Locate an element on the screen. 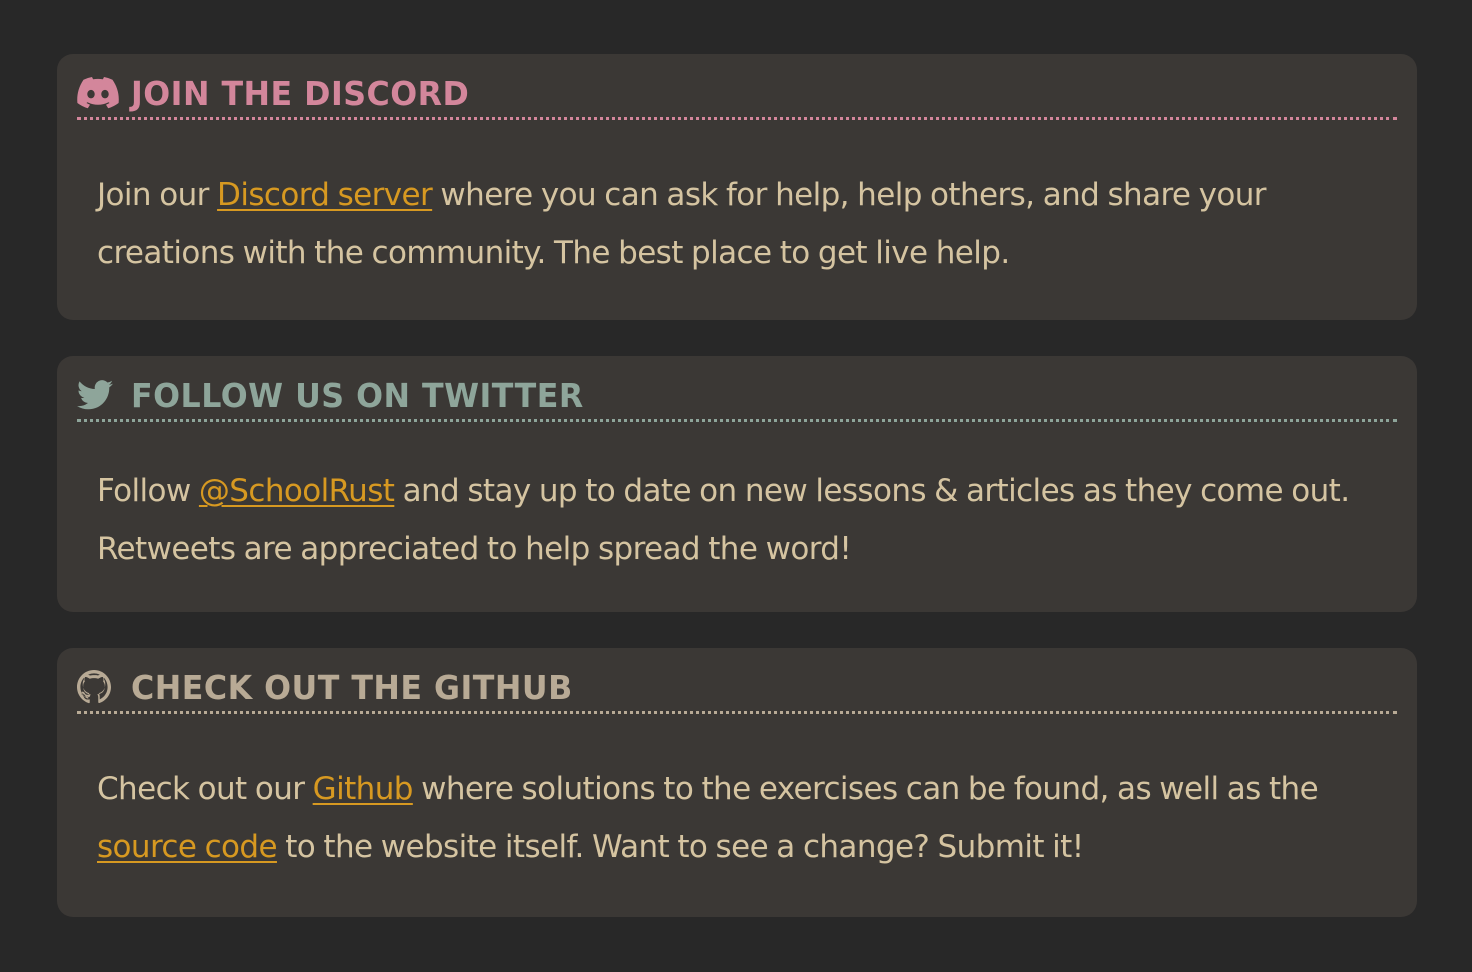 This screenshot has width=1472, height=972. github-card-header: Check out the Github is located at coordinates (737, 681).